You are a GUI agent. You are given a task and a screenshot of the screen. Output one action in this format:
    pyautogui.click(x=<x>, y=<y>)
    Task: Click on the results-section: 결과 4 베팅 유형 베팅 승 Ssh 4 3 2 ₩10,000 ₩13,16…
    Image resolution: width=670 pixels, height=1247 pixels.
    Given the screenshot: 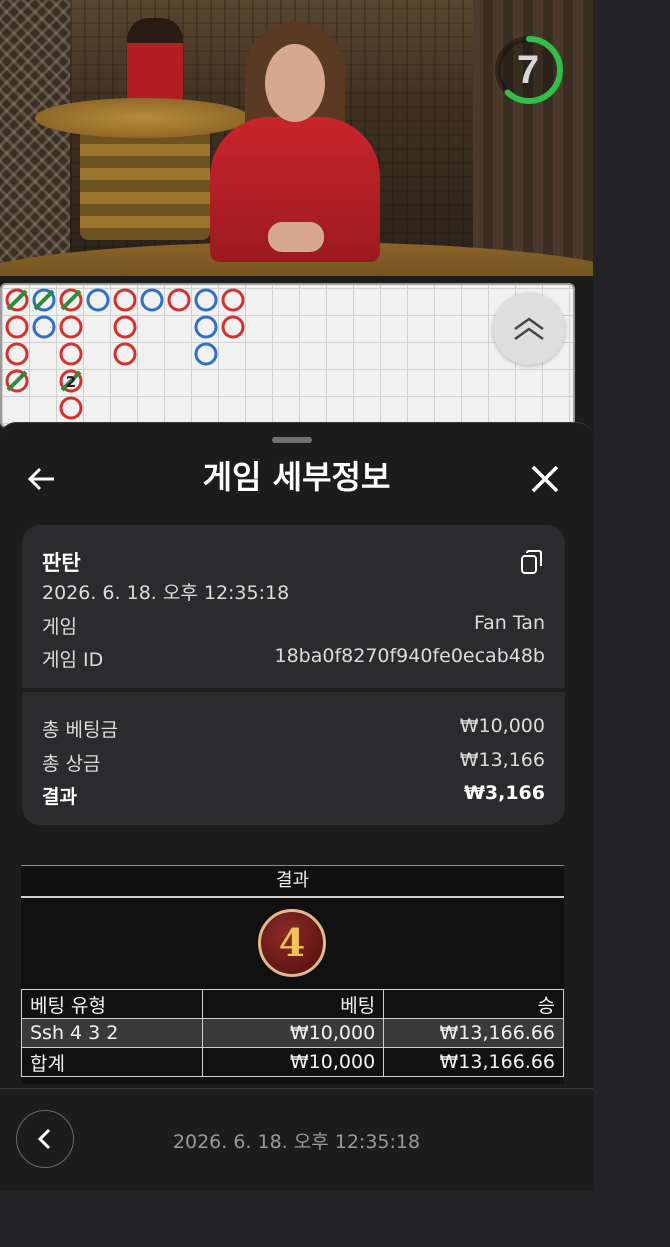 What is the action you would take?
    pyautogui.click(x=292, y=974)
    